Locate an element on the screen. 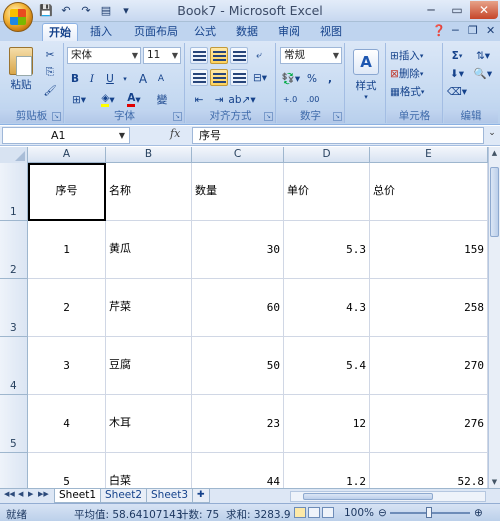  align-bottom-button is located at coordinates (239, 55).